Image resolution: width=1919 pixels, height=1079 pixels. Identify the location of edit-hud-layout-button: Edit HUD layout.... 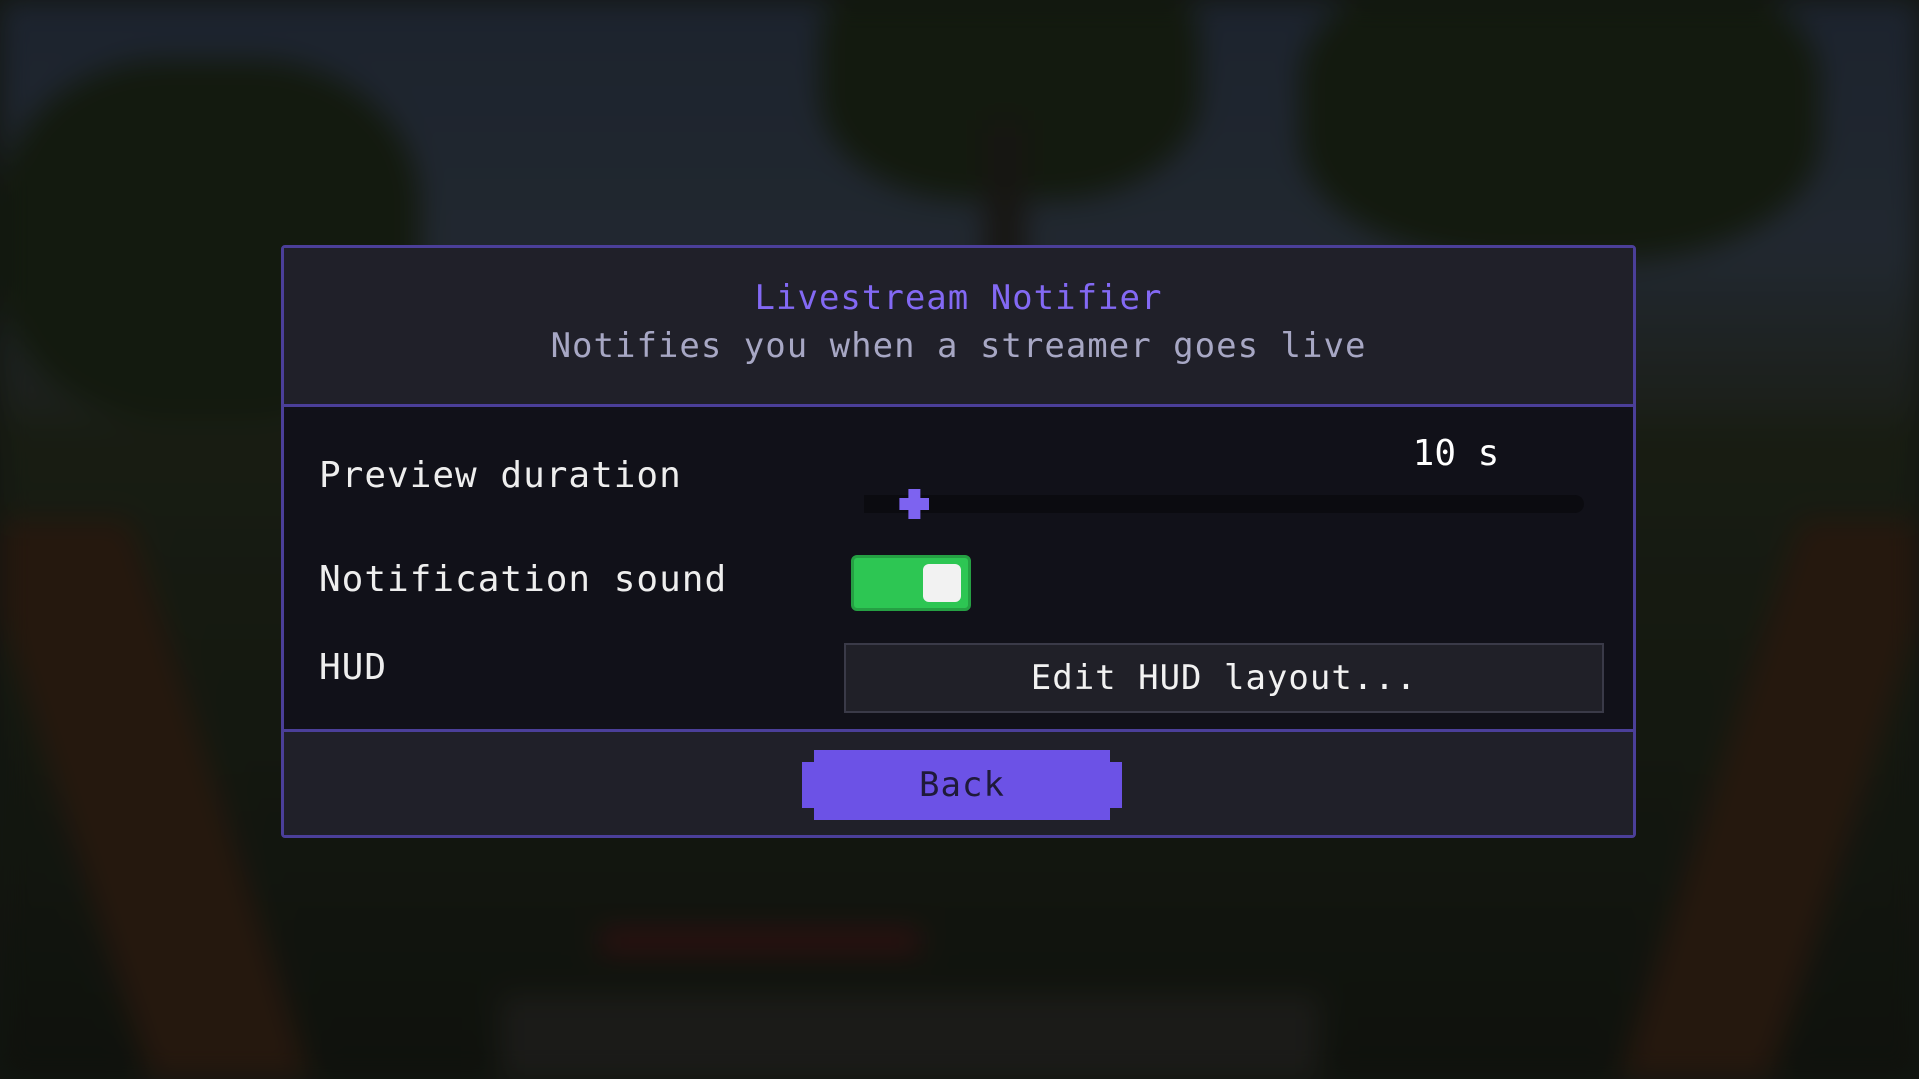
(1224, 678).